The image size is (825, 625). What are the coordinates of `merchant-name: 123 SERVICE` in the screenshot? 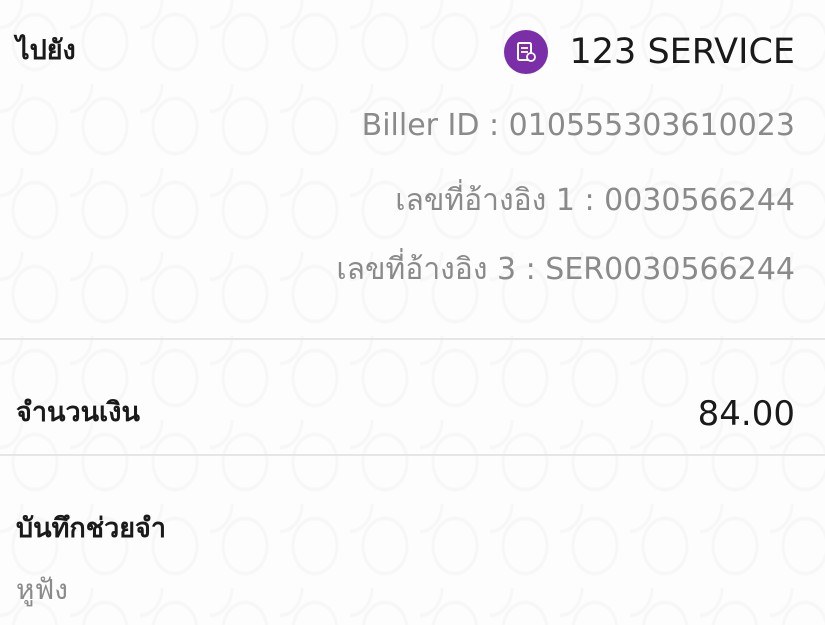 It's located at (682, 52).